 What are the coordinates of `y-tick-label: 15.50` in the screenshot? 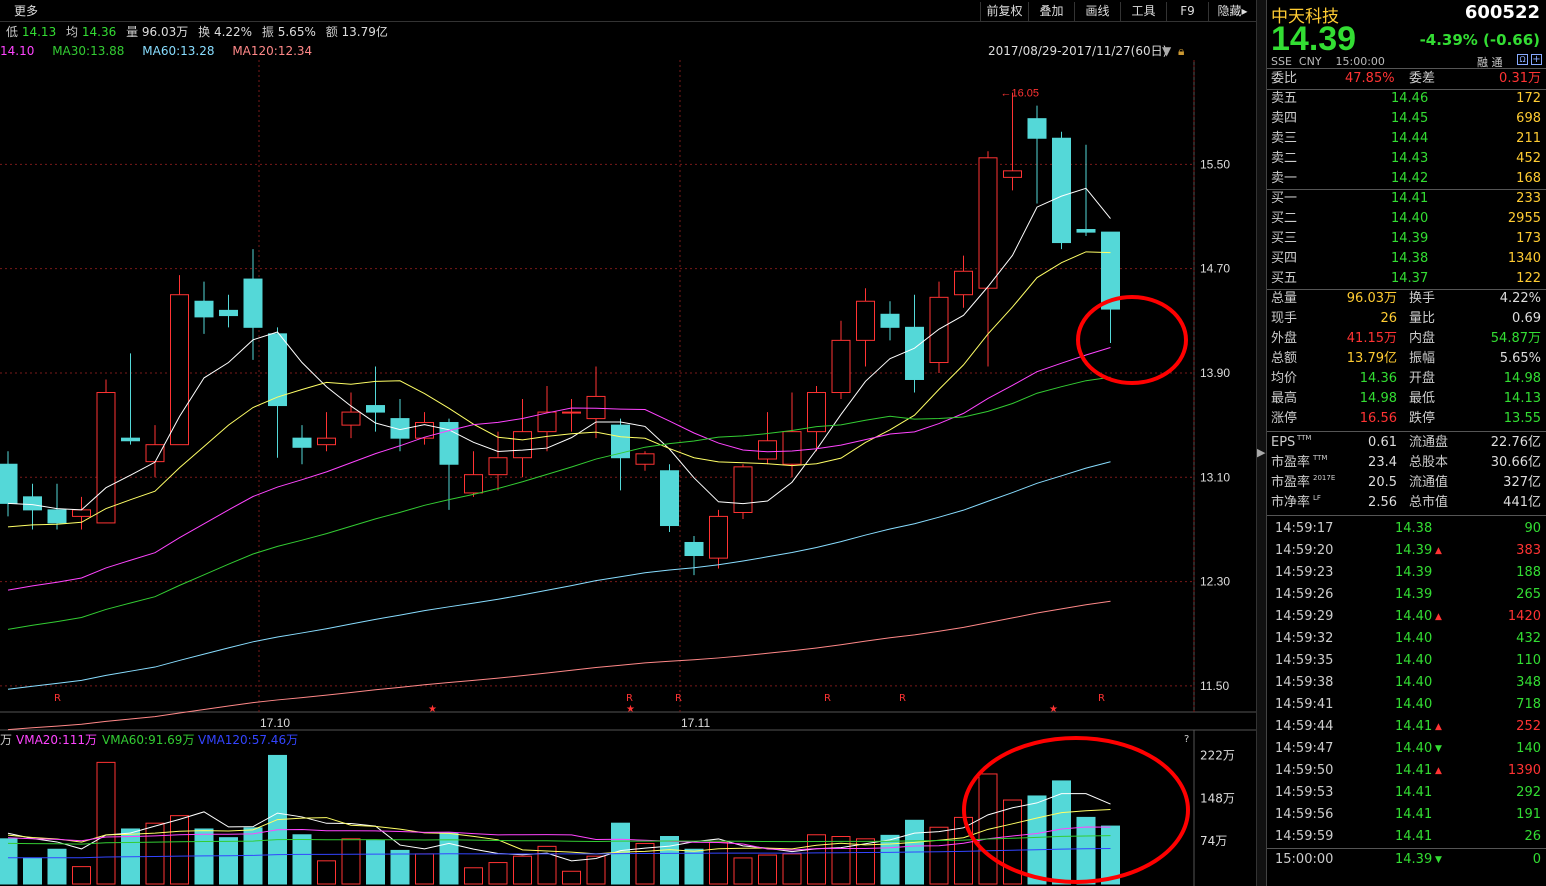 It's located at (1215, 164).